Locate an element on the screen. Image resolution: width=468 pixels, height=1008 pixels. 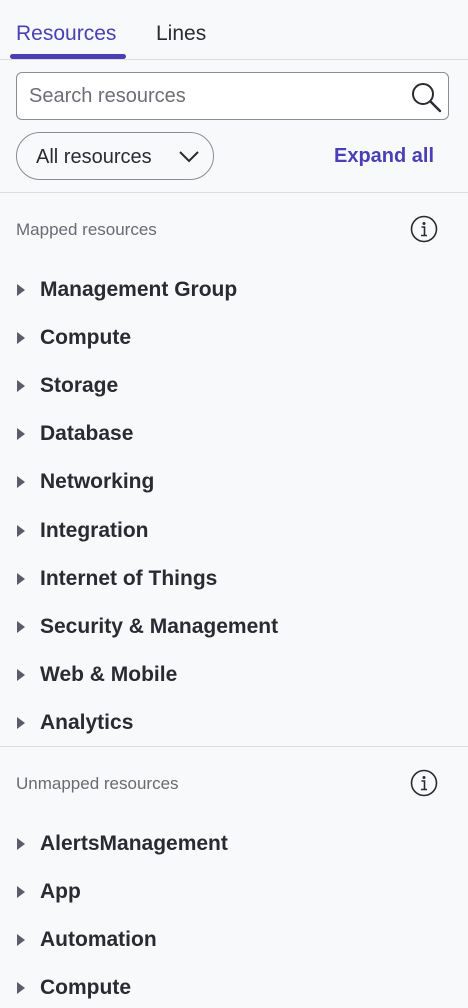
search-box is located at coordinates (232, 96).